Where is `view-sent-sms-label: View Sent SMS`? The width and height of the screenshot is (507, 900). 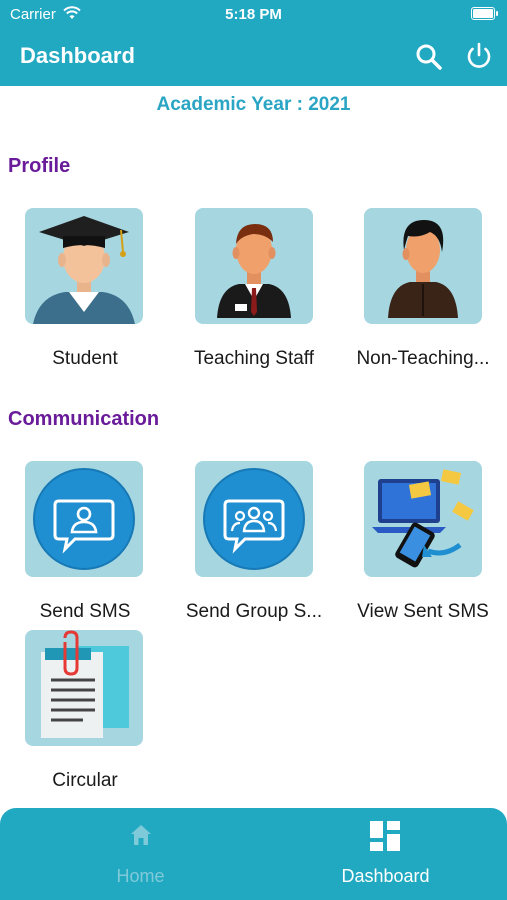
view-sent-sms-label: View Sent SMS is located at coordinates (423, 611).